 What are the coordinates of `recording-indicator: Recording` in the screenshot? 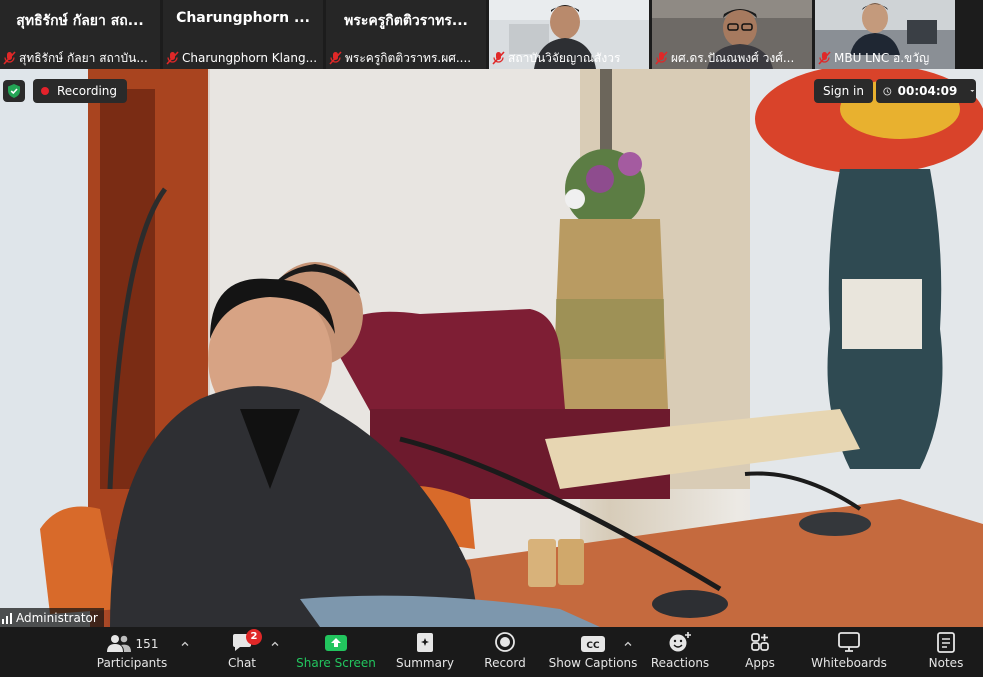 It's located at (80, 91).